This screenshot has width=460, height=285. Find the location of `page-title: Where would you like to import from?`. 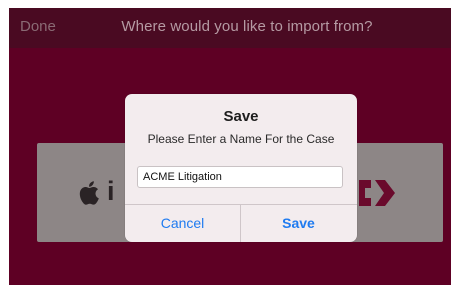

page-title: Where would you like to import from? is located at coordinates (230, 26).